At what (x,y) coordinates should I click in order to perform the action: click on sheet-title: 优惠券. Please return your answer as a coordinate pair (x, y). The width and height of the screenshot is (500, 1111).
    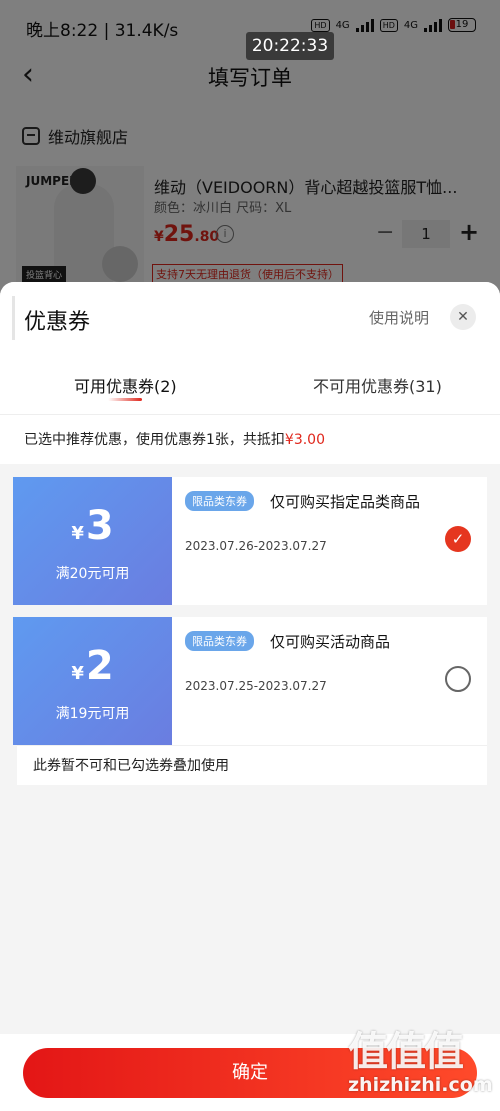
    Looking at the image, I should click on (57, 322).